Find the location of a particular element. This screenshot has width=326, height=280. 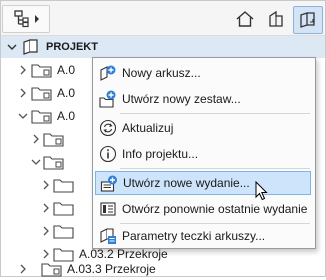

menu-item-label: Aktualizuj is located at coordinates (148, 128).